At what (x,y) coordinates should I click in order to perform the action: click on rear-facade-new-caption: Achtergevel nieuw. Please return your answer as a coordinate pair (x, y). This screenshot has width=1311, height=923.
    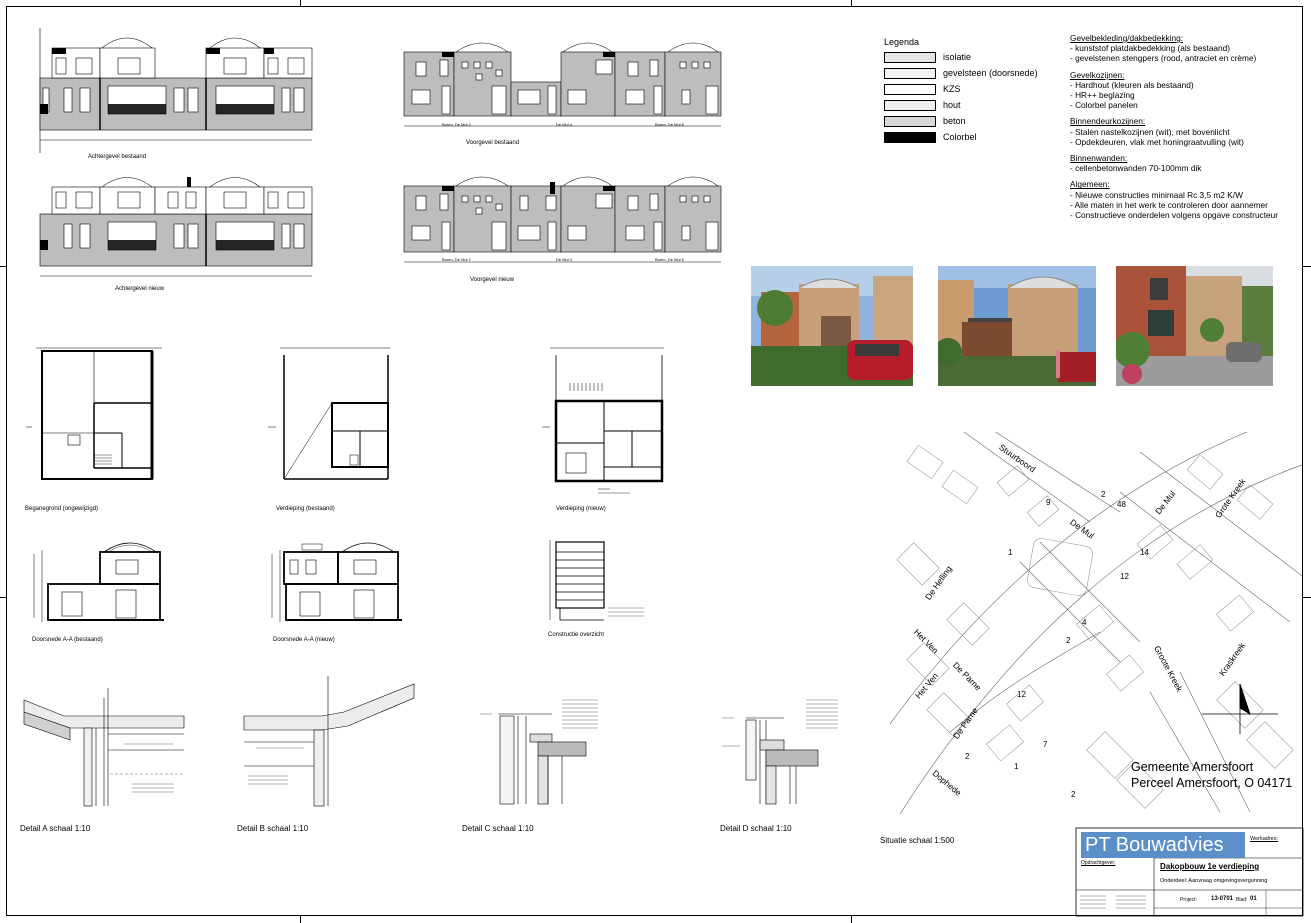
    Looking at the image, I should click on (140, 289).